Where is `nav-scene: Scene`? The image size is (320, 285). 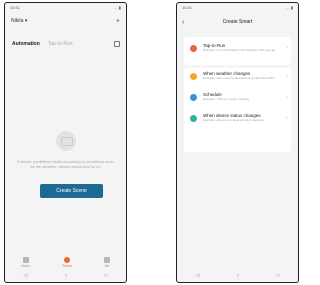
nav-scene: Scene is located at coordinates (67, 262).